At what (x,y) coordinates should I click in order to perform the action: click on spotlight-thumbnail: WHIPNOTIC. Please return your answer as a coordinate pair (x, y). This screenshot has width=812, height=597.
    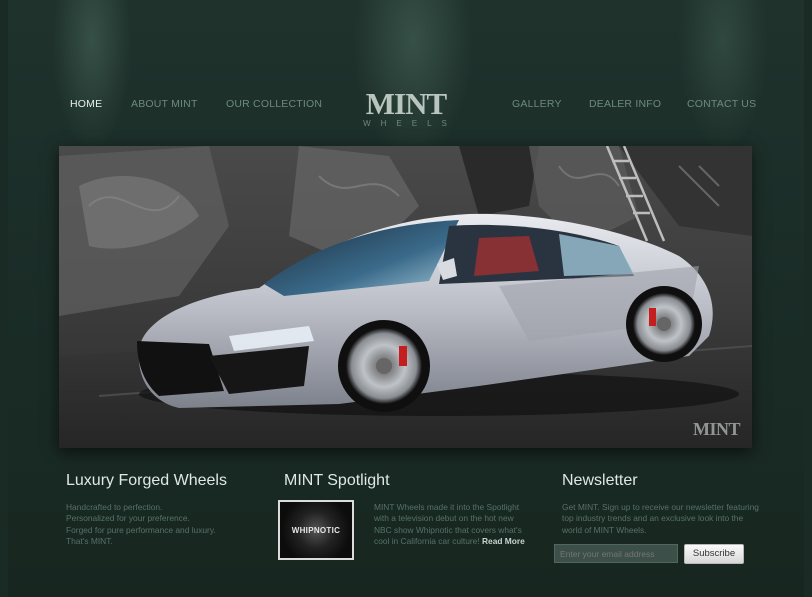
    Looking at the image, I should click on (316, 530).